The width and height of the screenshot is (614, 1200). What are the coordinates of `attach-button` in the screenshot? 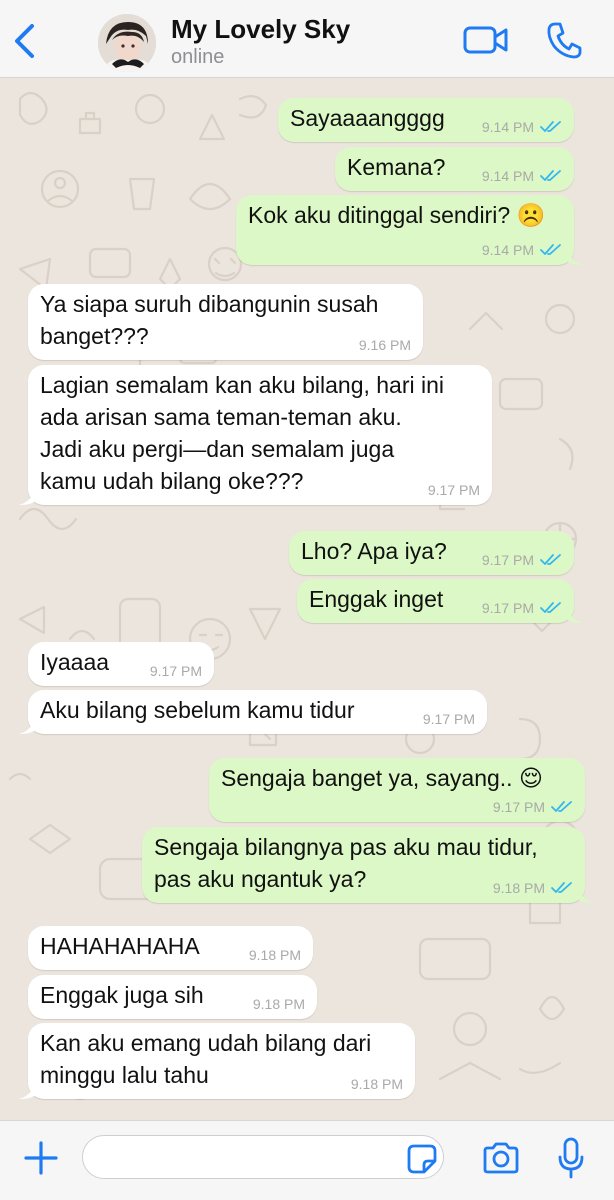 It's located at (41, 1158).